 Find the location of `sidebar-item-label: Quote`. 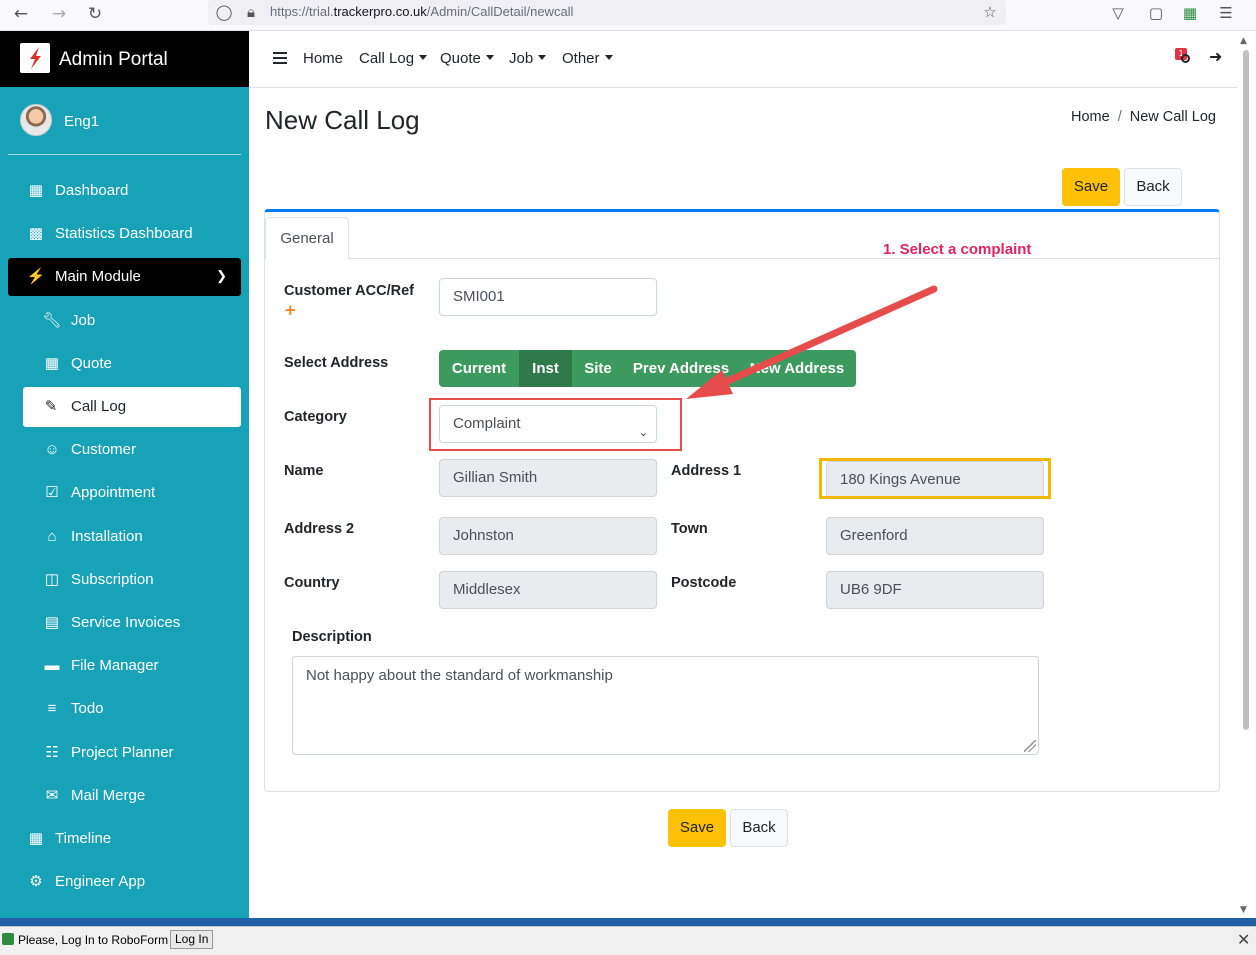

sidebar-item-label: Quote is located at coordinates (91, 363).